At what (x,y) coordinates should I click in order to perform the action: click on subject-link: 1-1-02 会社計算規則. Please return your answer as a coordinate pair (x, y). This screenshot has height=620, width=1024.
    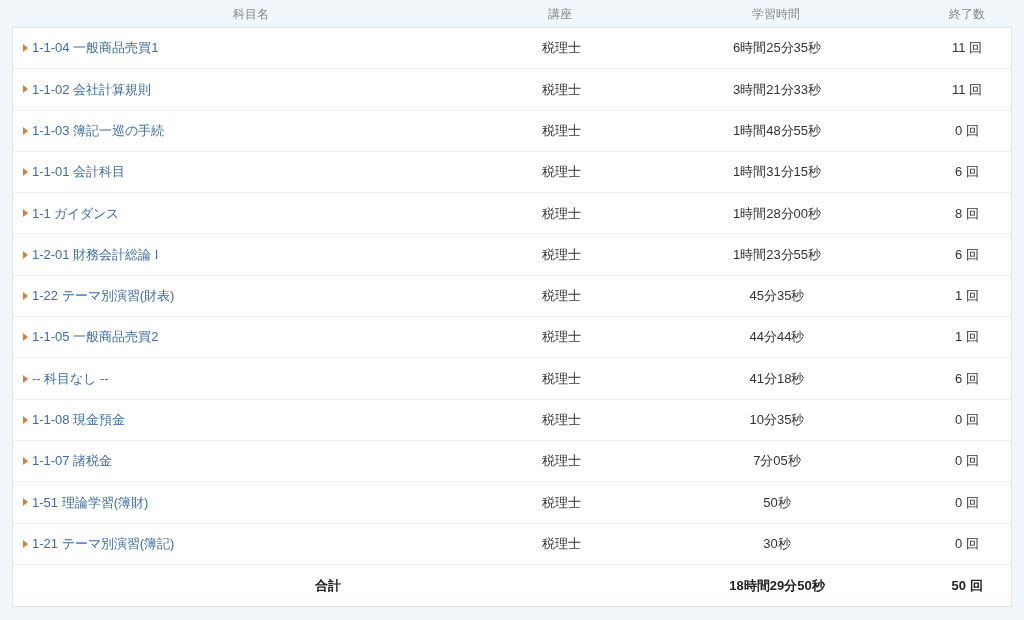
    Looking at the image, I should click on (87, 89).